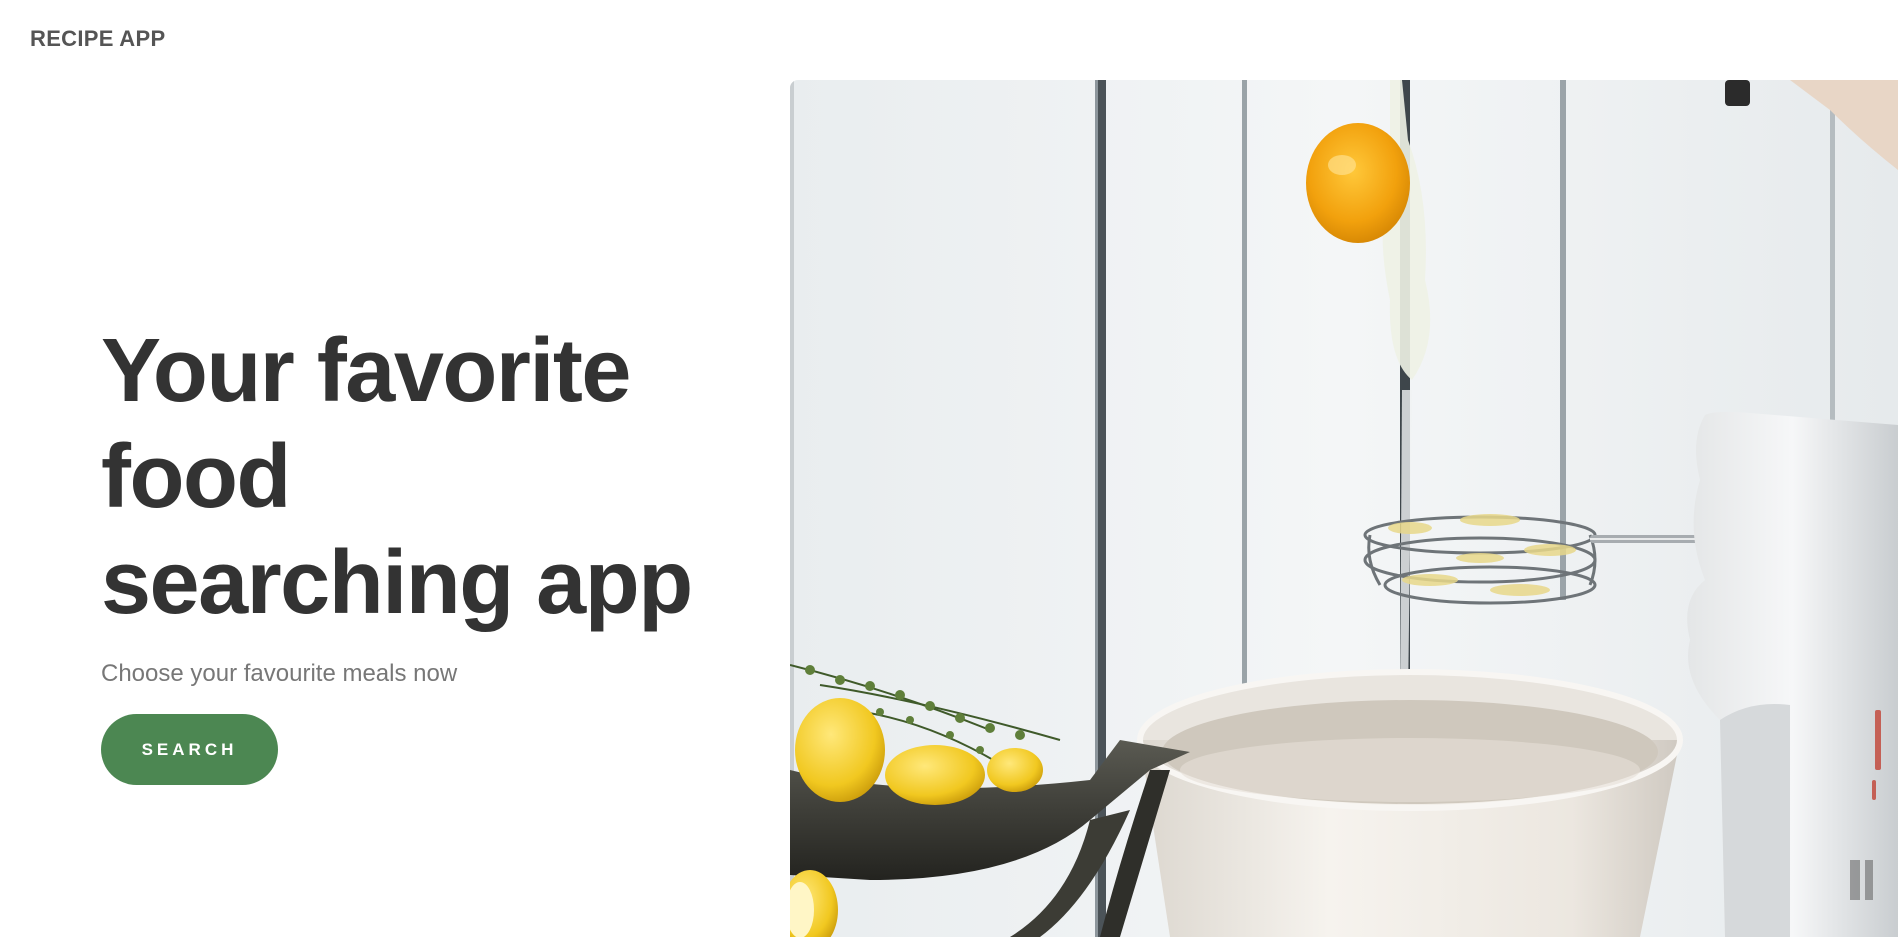 This screenshot has width=1898, height=937. What do you see at coordinates (189, 749) in the screenshot?
I see `search-button: SEARCH` at bounding box center [189, 749].